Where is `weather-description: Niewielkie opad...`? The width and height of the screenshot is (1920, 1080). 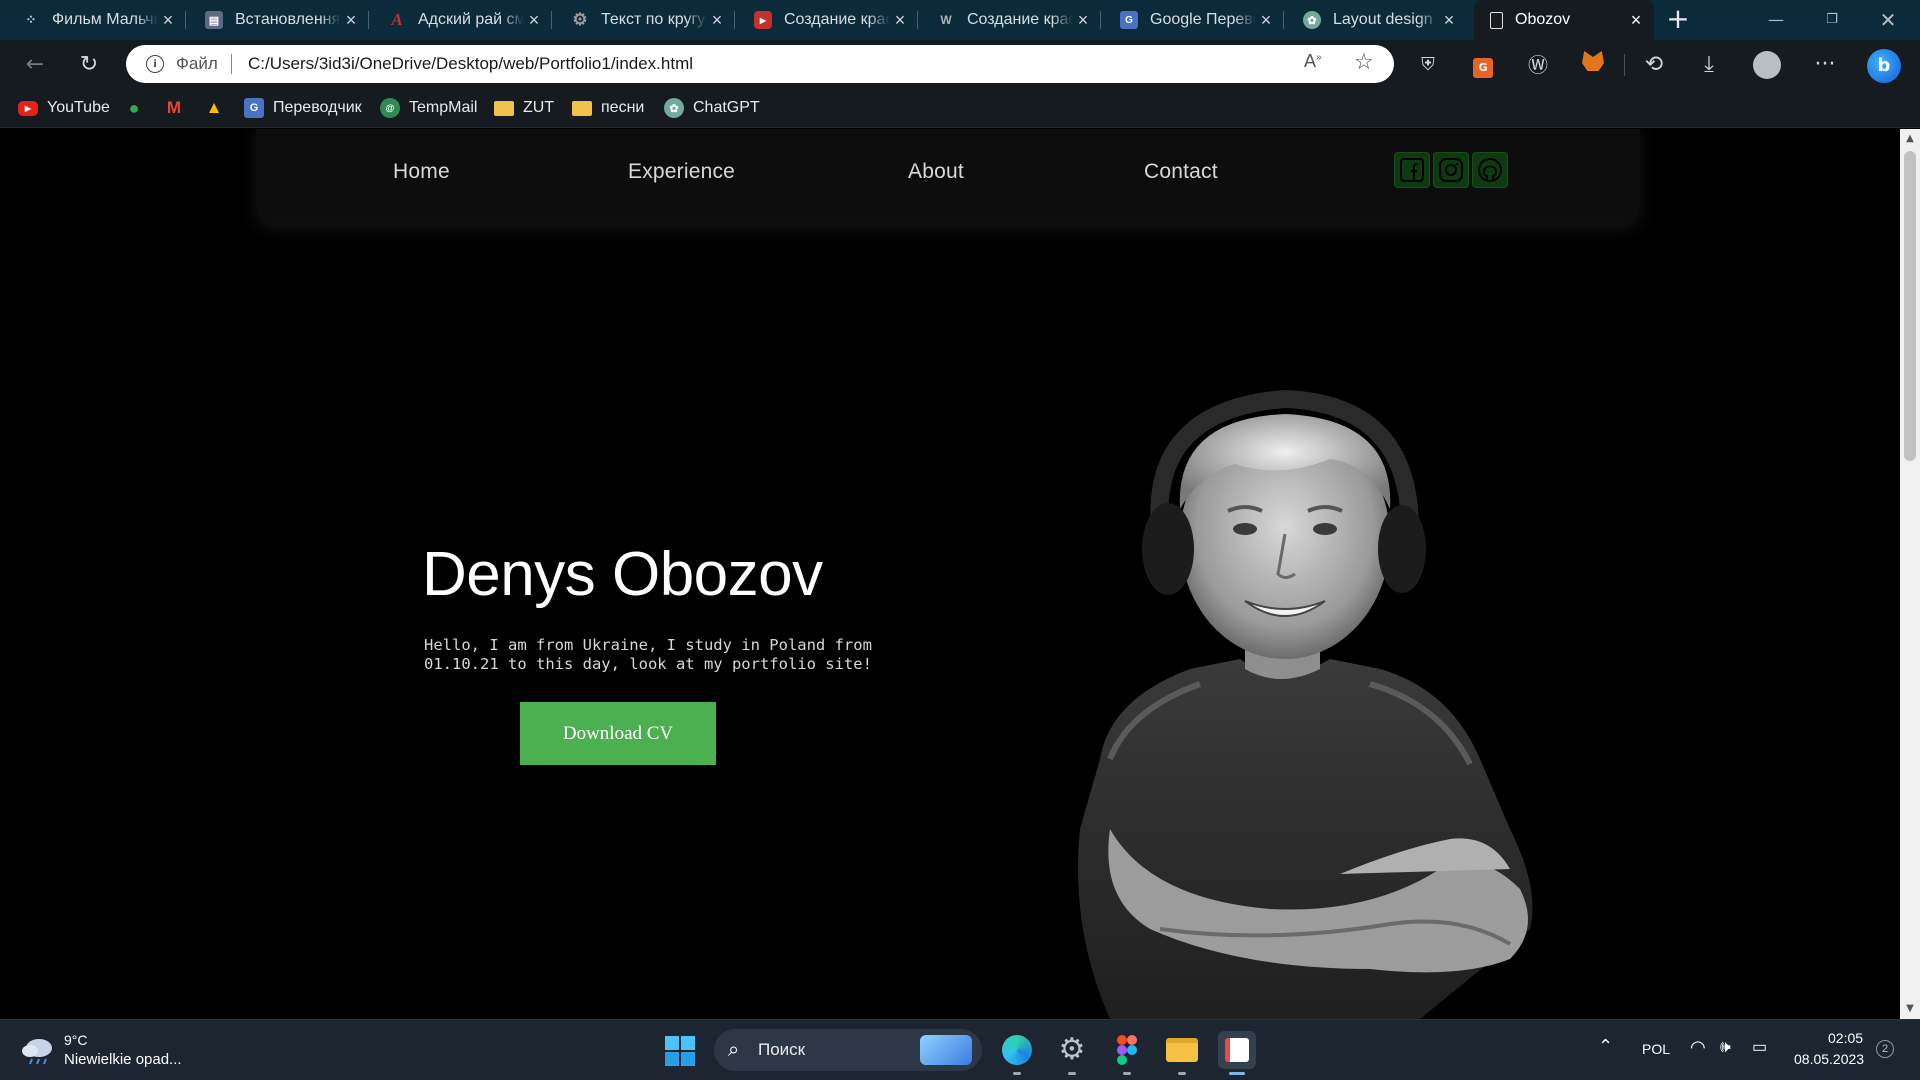
weather-description: Niewielkie opad... is located at coordinates (123, 1059).